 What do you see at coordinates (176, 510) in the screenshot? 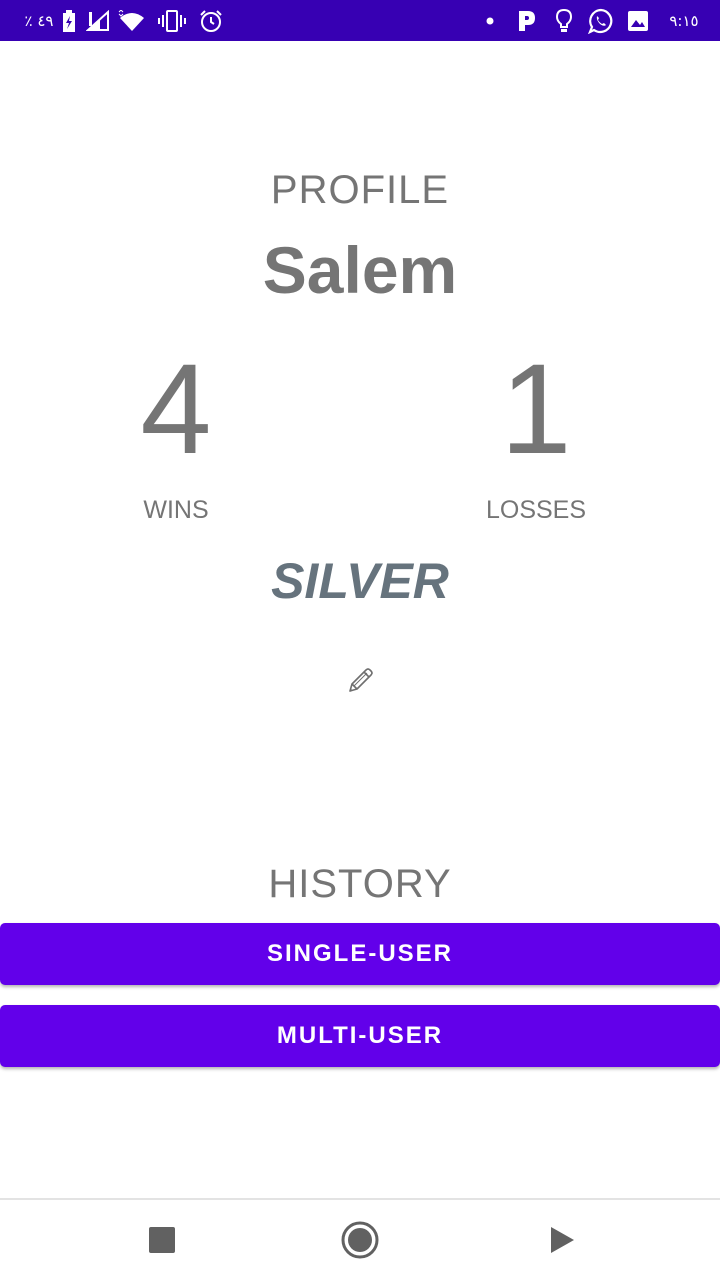
I see `wins-label: WINS` at bounding box center [176, 510].